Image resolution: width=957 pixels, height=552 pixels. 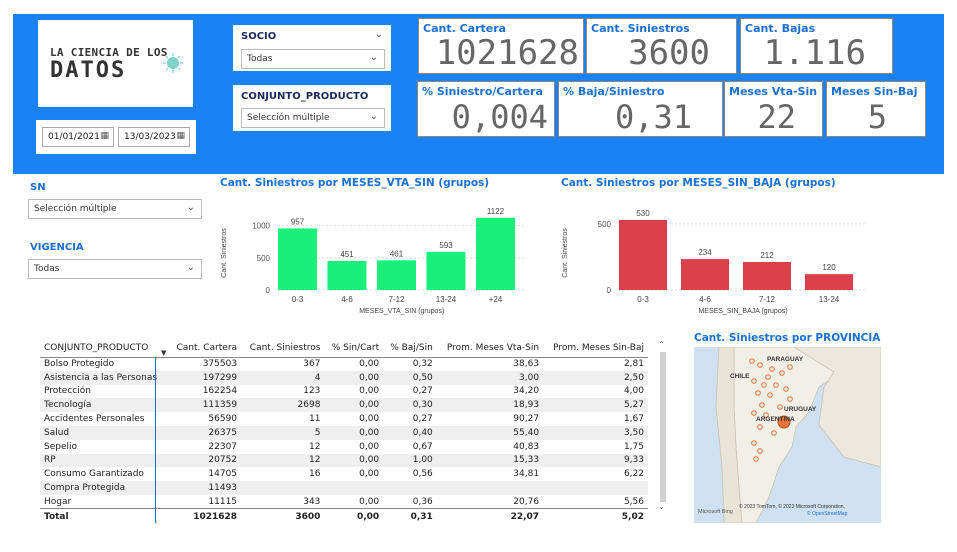 I want to click on data-label: 1122, so click(x=496, y=211).